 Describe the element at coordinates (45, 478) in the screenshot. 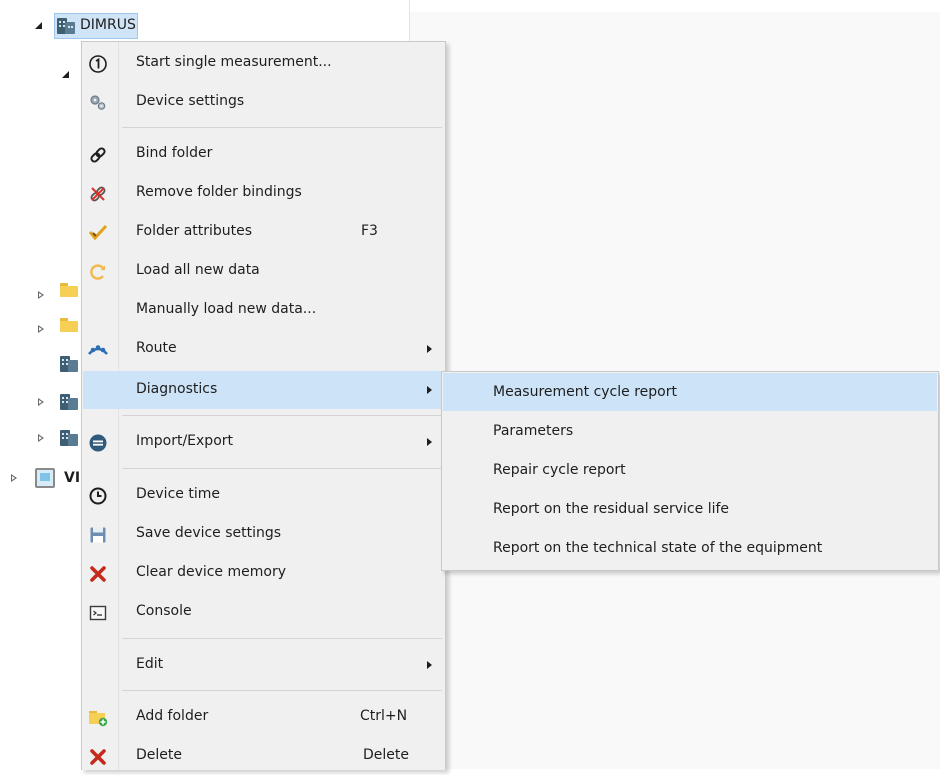

I see `monitor-icon` at that location.